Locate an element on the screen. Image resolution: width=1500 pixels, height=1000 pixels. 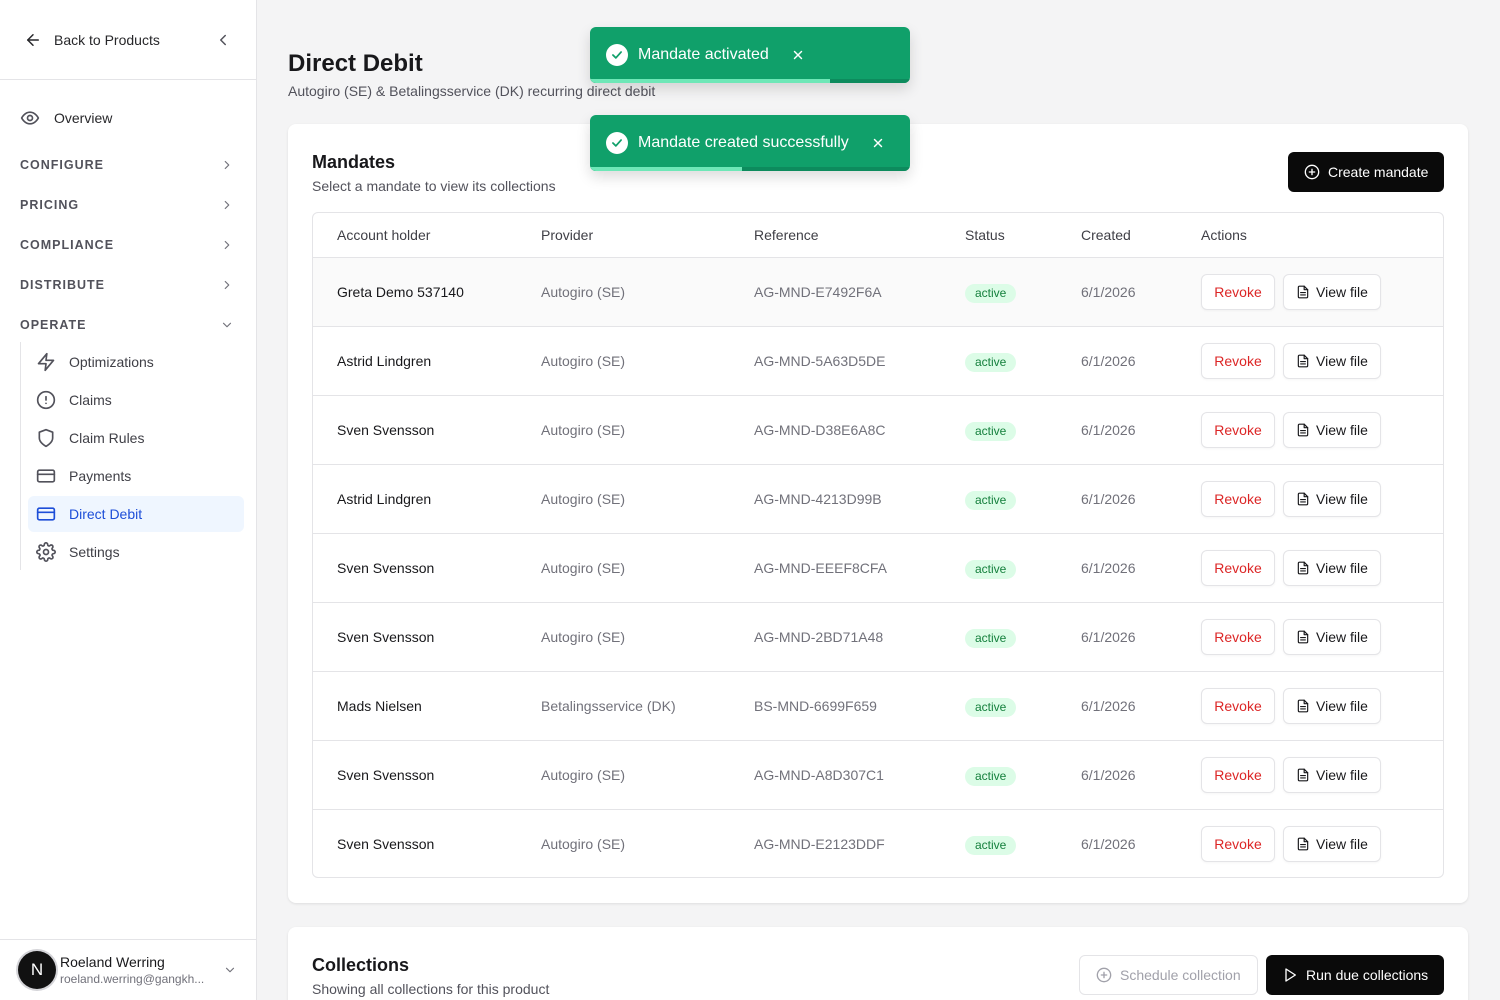
check-circle-icon is located at coordinates (617, 55).